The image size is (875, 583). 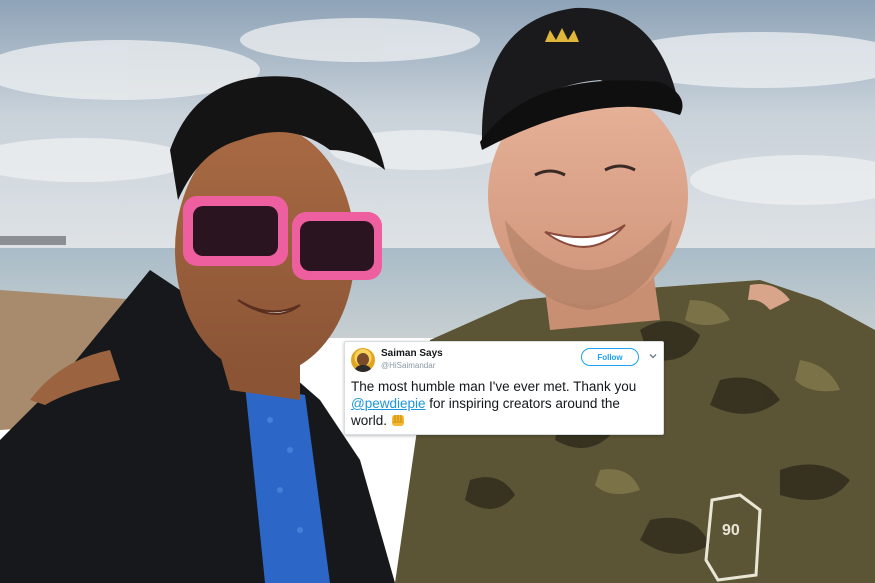 I want to click on jacket-patch-text: 90, so click(x=731, y=530).